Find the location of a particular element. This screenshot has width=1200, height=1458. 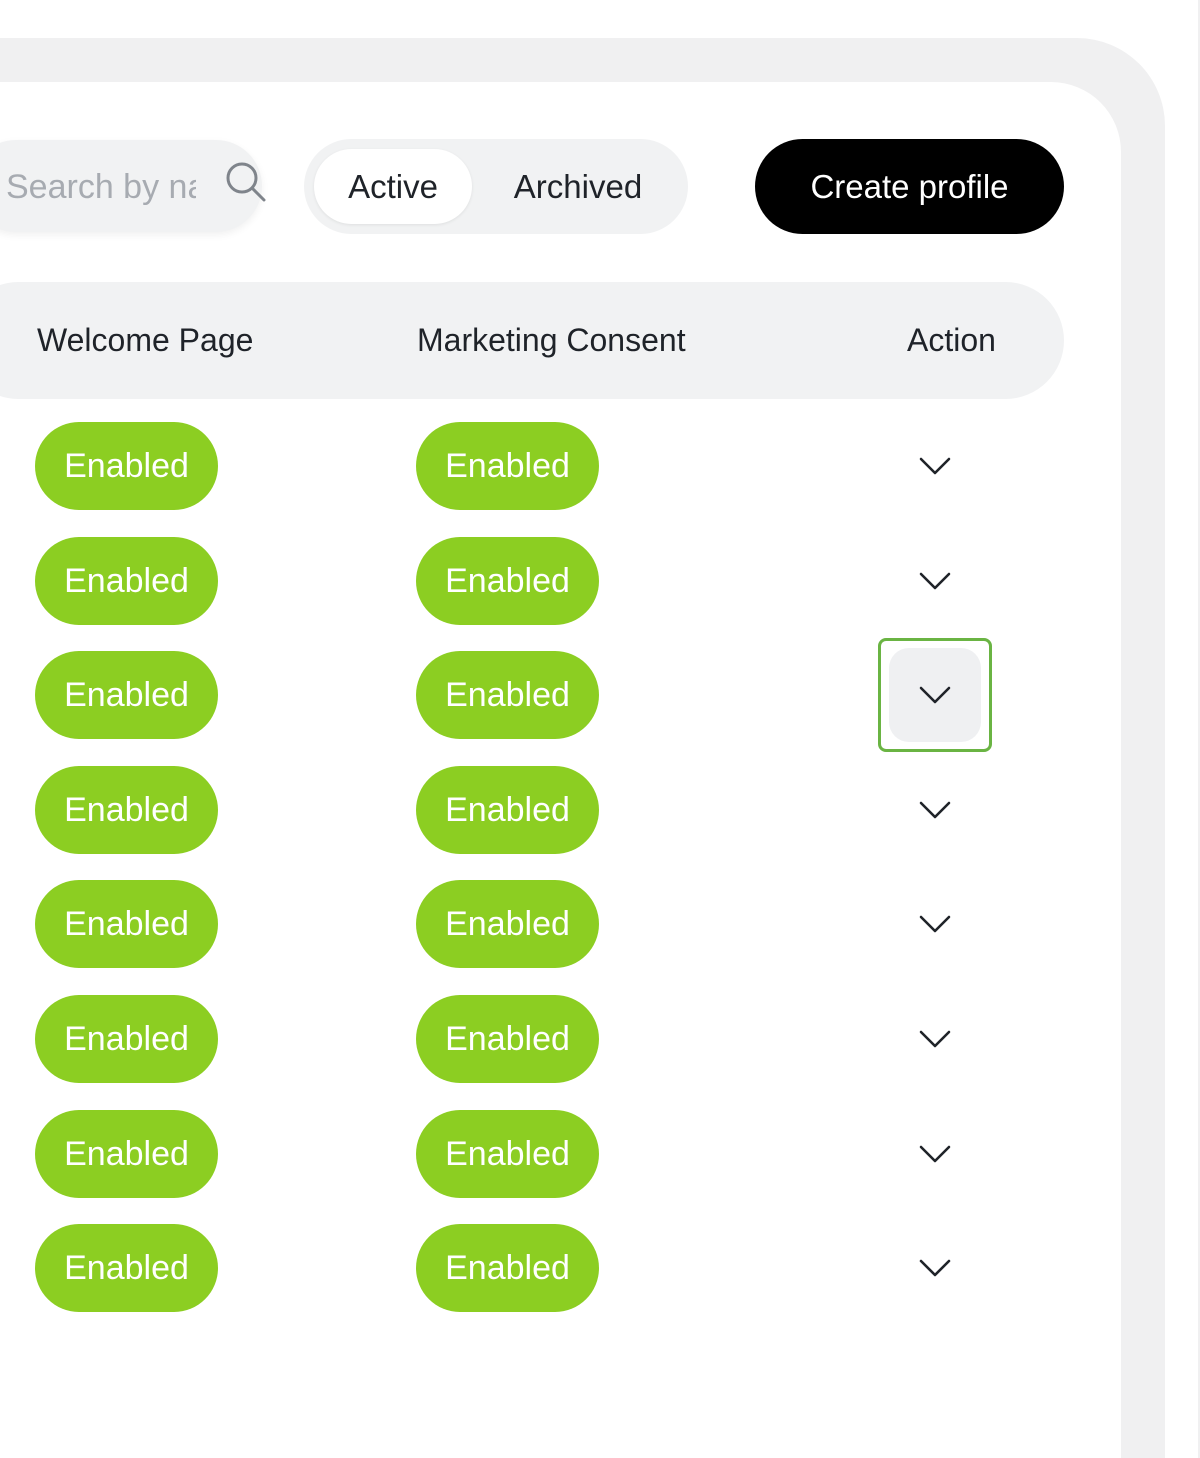

search-icon is located at coordinates (246, 182).